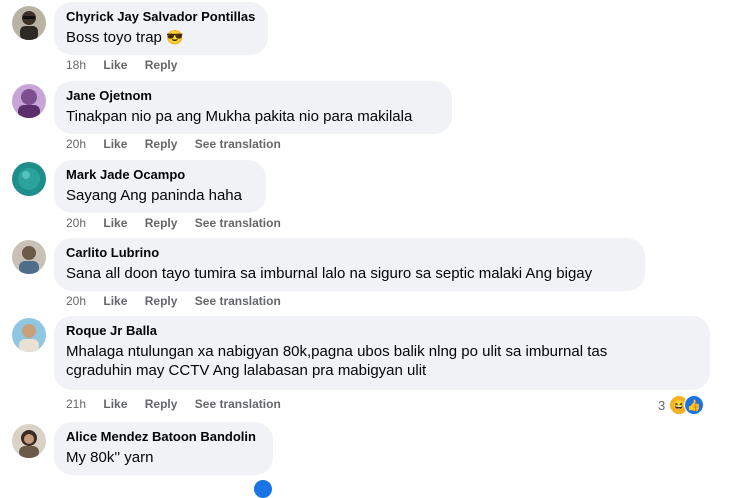 The width and height of the screenshot is (750, 498). What do you see at coordinates (76, 404) in the screenshot?
I see `comment-time: 21h` at bounding box center [76, 404].